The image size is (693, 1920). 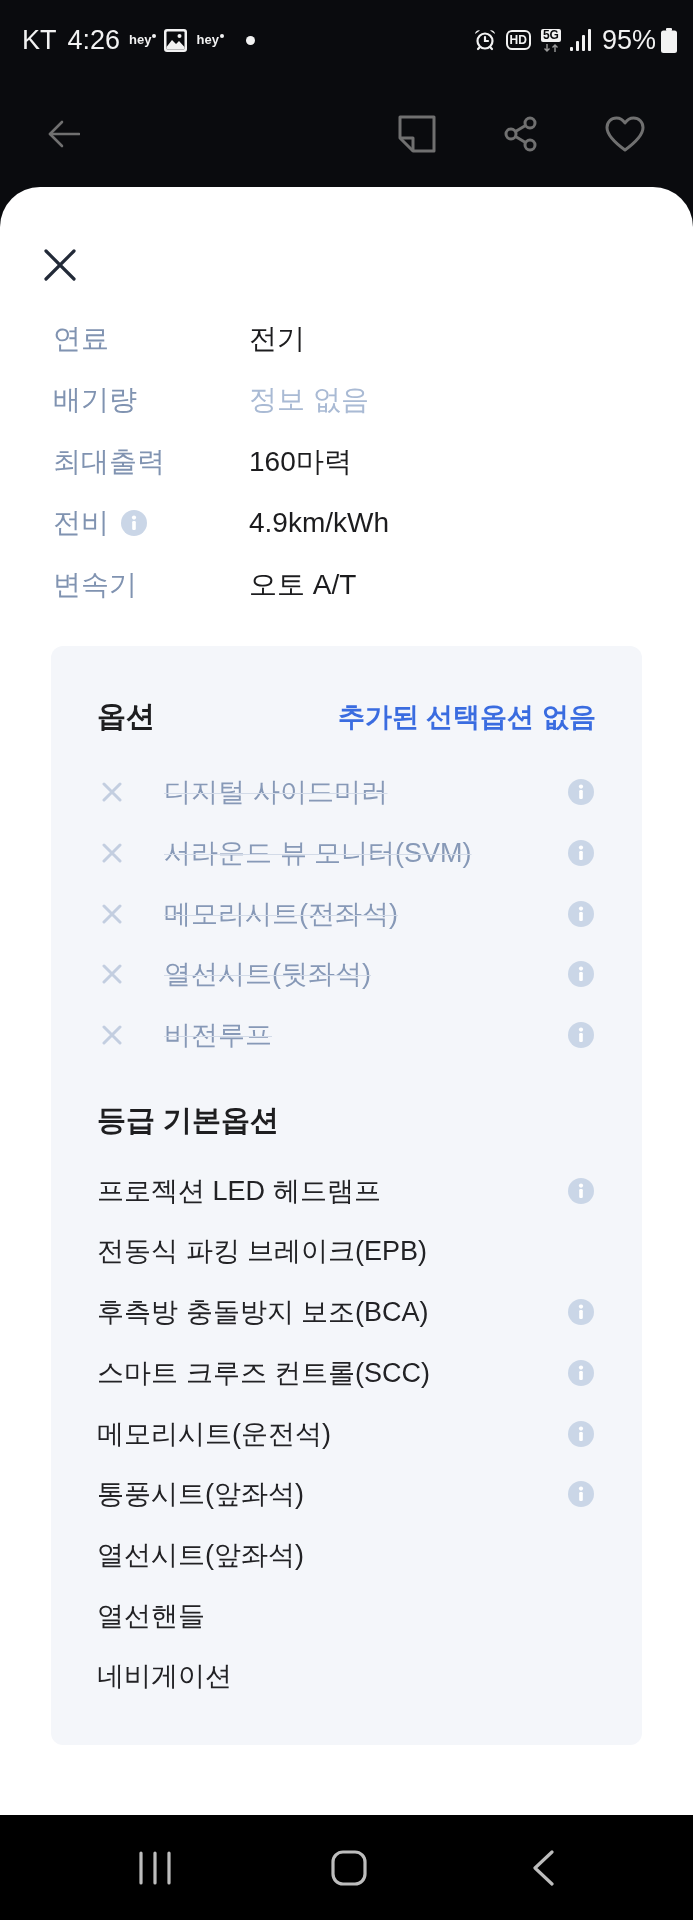 I want to click on battery-icon, so click(x=669, y=40).